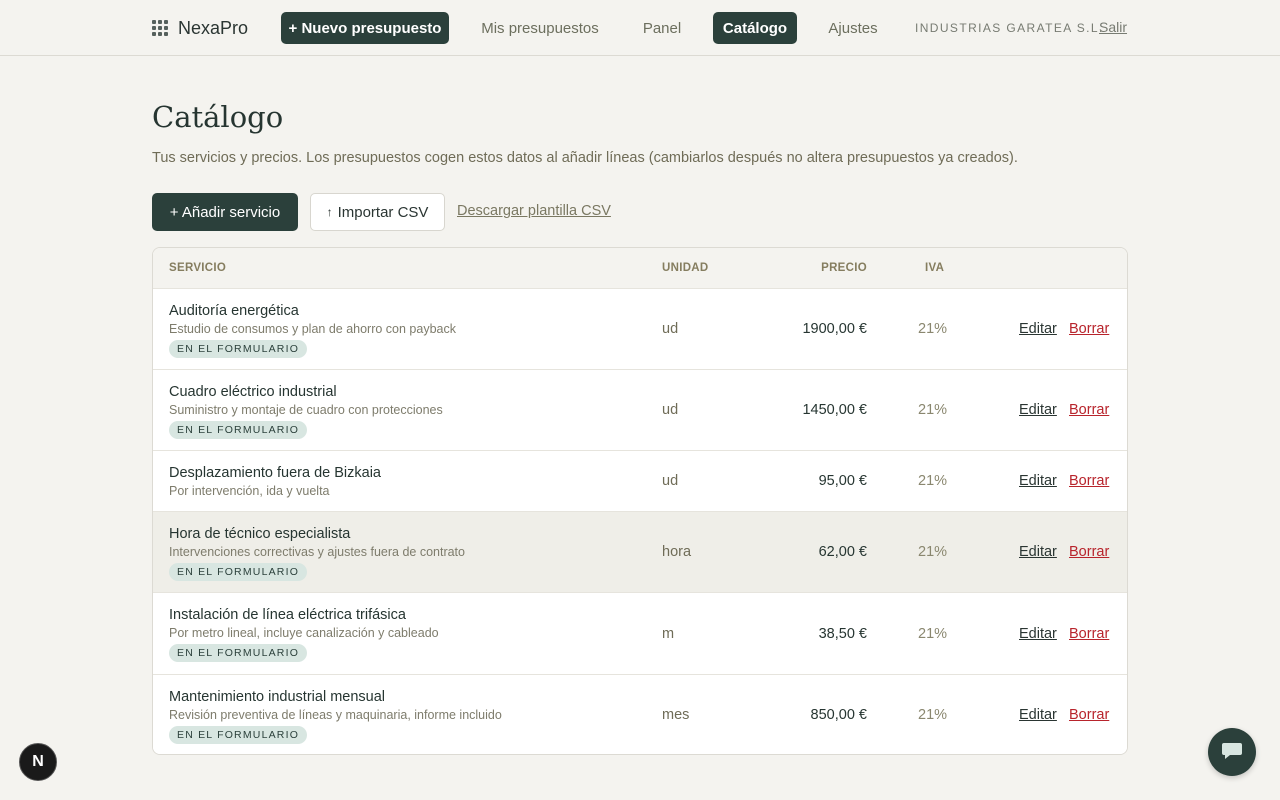  I want to click on dev-tools-badge: N, so click(38, 762).